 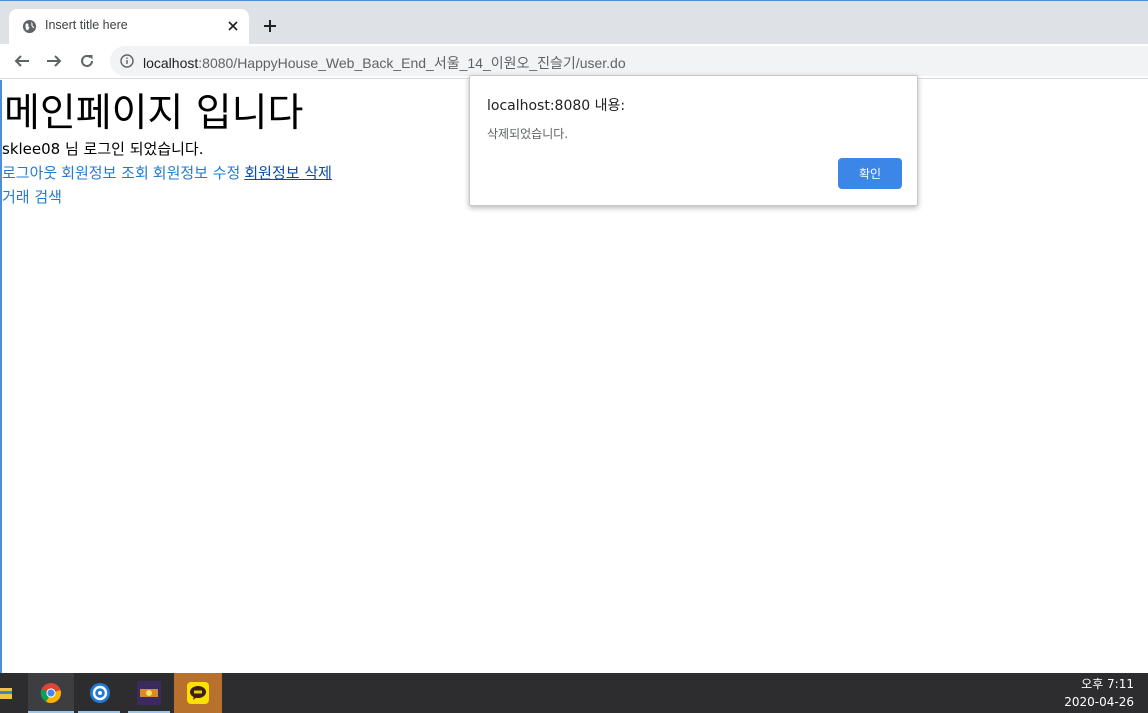 I want to click on kakaotalk-icon, so click(x=198, y=693).